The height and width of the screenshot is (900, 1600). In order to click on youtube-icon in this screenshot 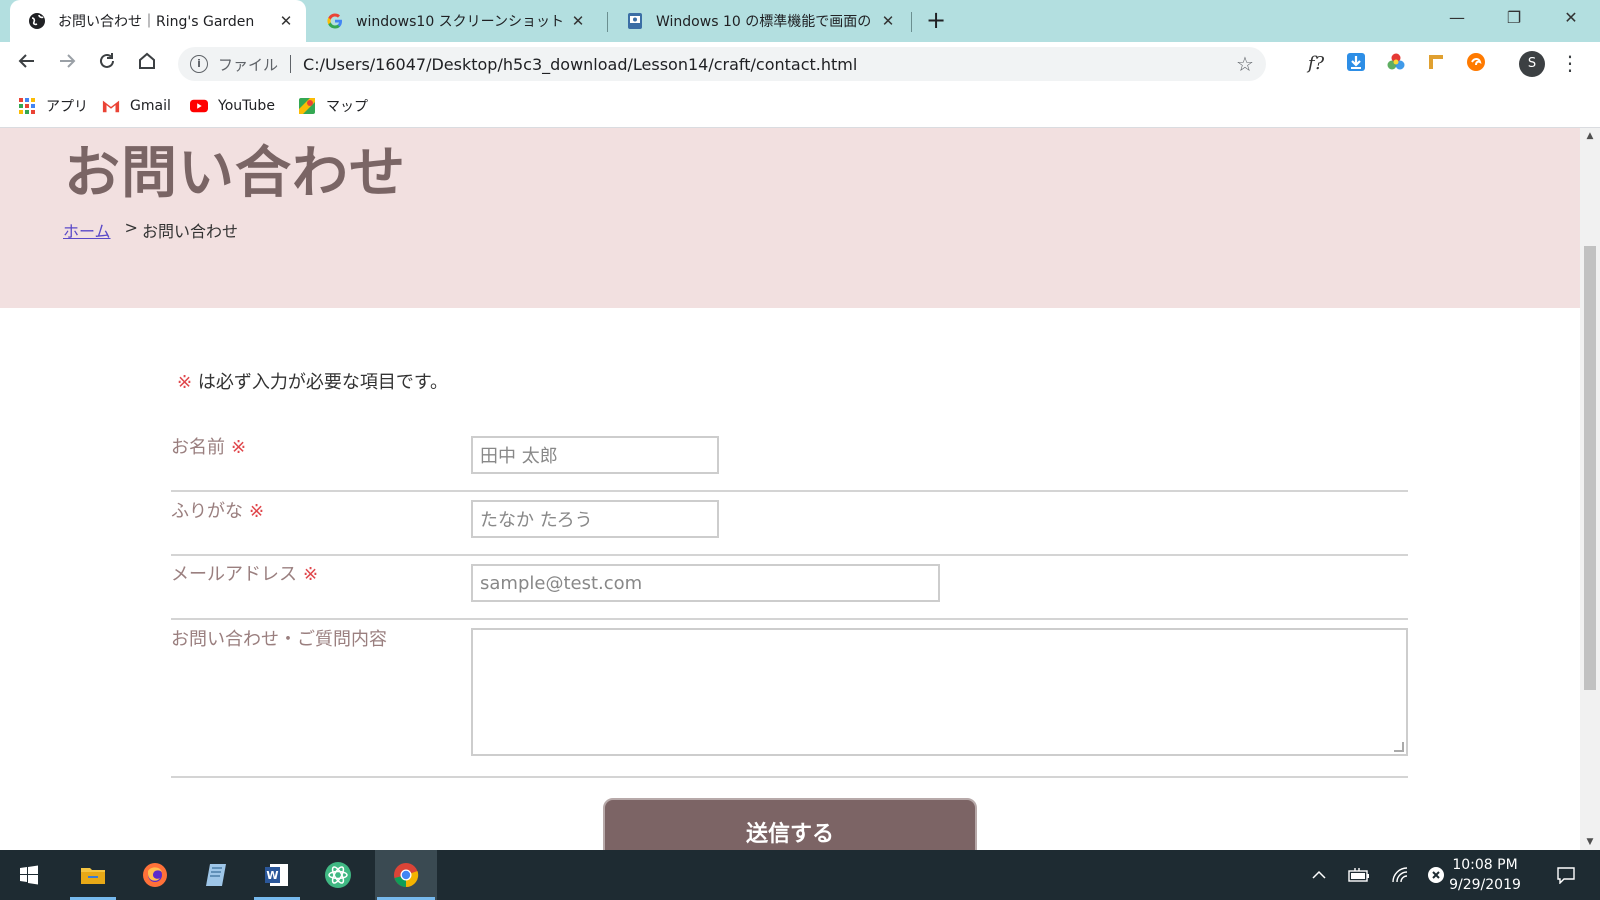, I will do `click(199, 106)`.